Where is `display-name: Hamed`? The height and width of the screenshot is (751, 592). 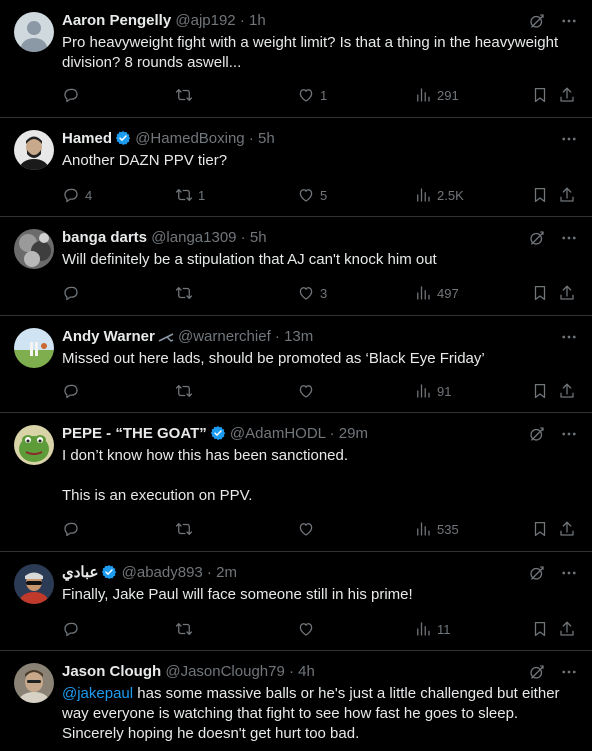
display-name: Hamed is located at coordinates (87, 138).